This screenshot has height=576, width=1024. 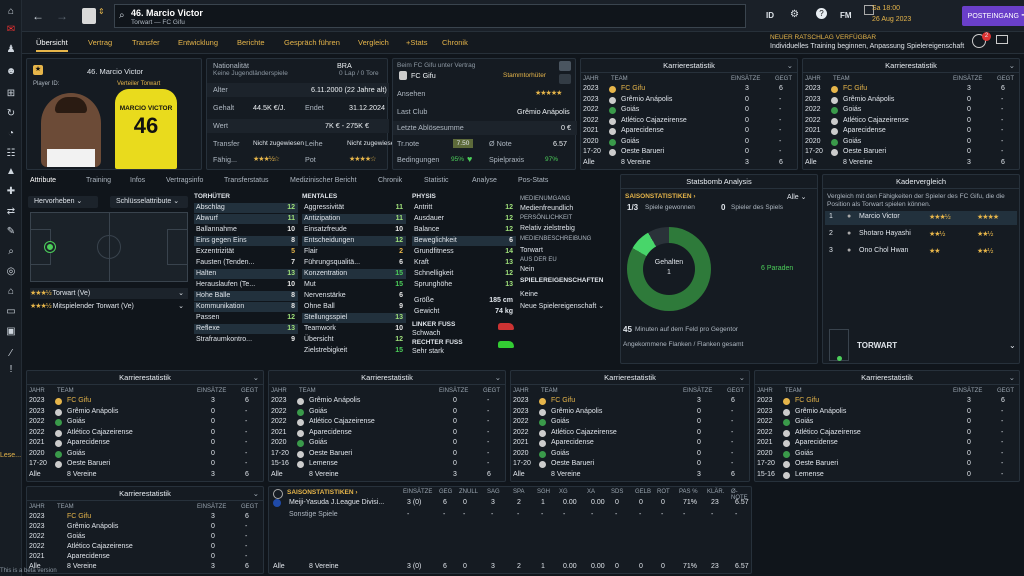 What do you see at coordinates (993, 16) in the screenshot?
I see `continue-button: POSTEINGANG ➜` at bounding box center [993, 16].